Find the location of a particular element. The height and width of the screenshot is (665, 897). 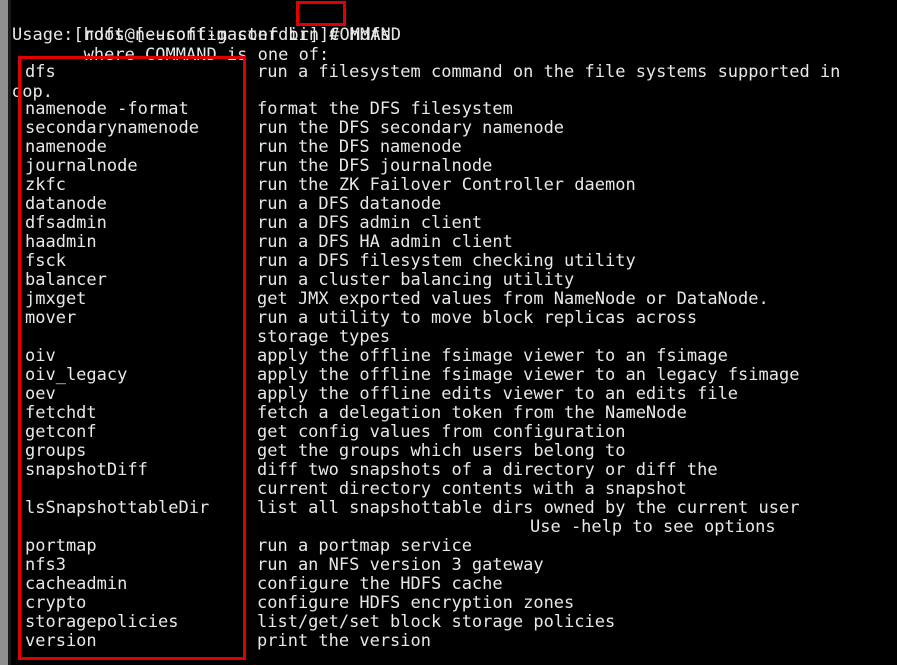

command-description: run a cluster balancing utility is located at coordinates (416, 280).